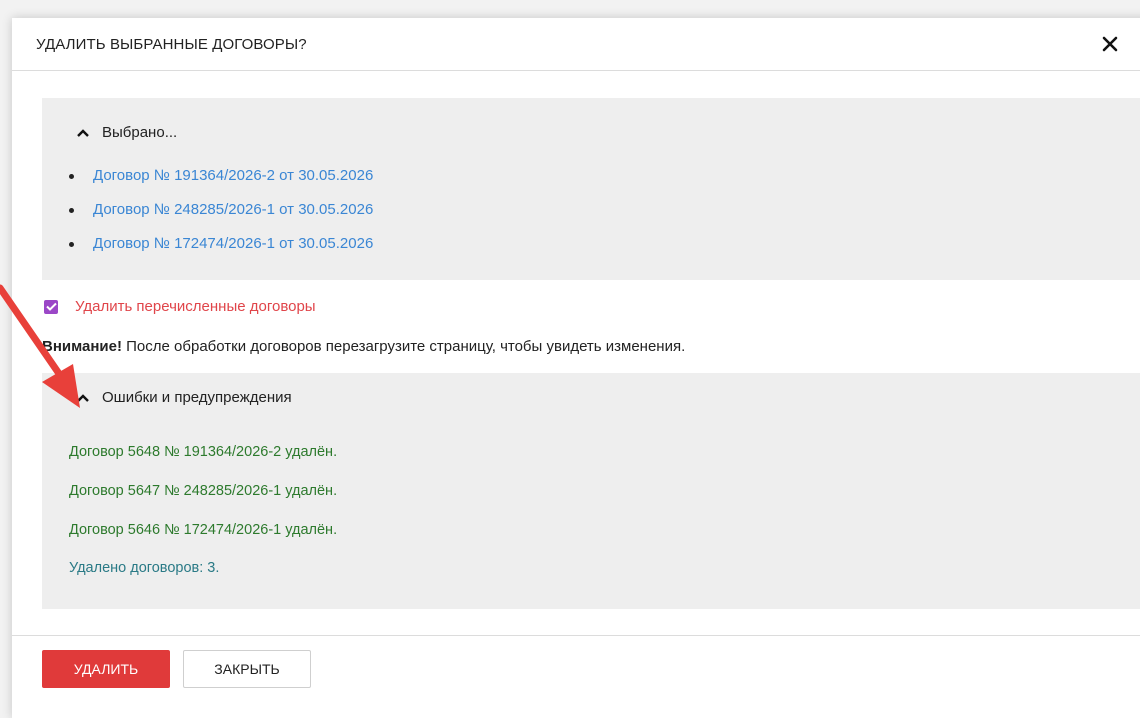 This screenshot has width=1140, height=718. Describe the element at coordinates (197, 397) in the screenshot. I see `errors-toggle-label: Ошибки и предупреждения` at that location.